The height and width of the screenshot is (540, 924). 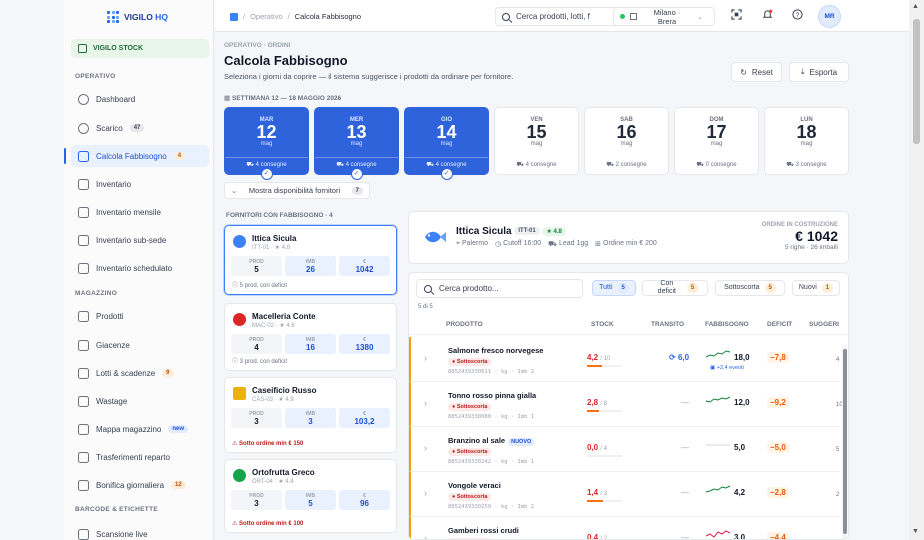 I want to click on gauge-icon, so click(x=83, y=99).